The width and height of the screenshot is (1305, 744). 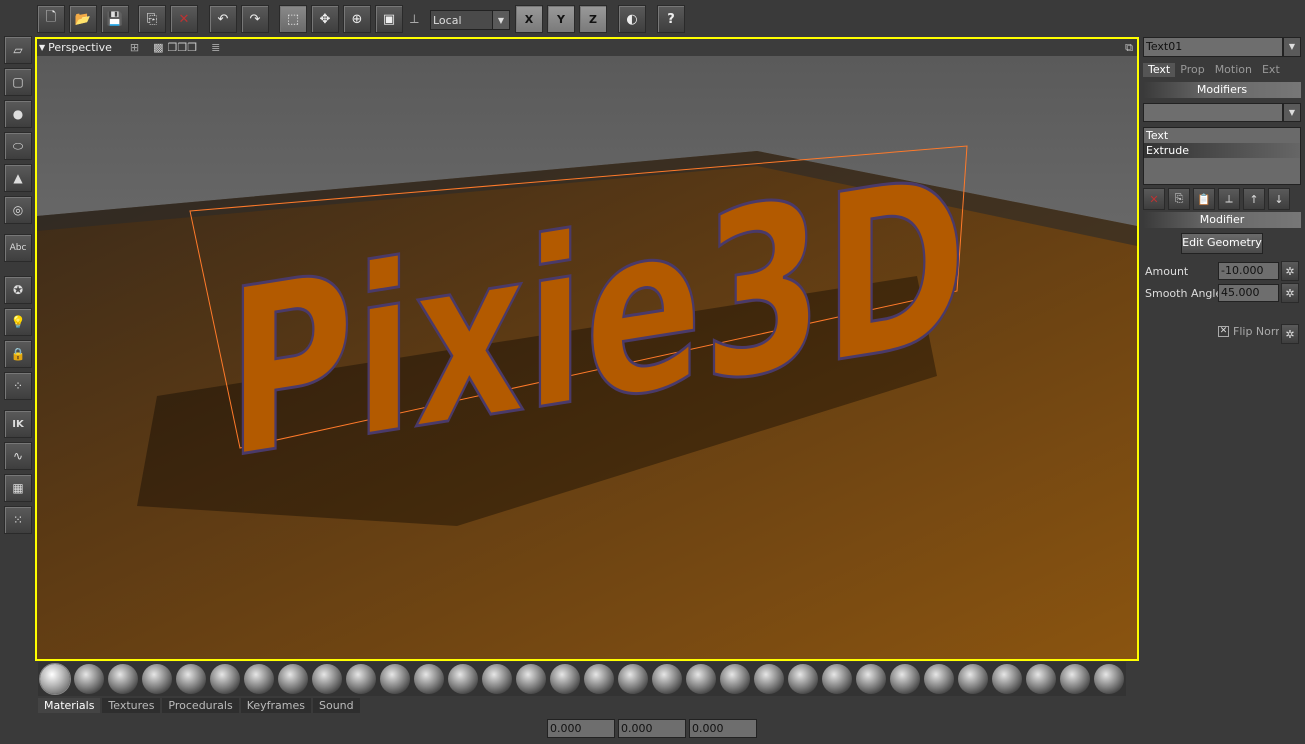 What do you see at coordinates (80, 47) in the screenshot?
I see `viewport-label: Perspective` at bounding box center [80, 47].